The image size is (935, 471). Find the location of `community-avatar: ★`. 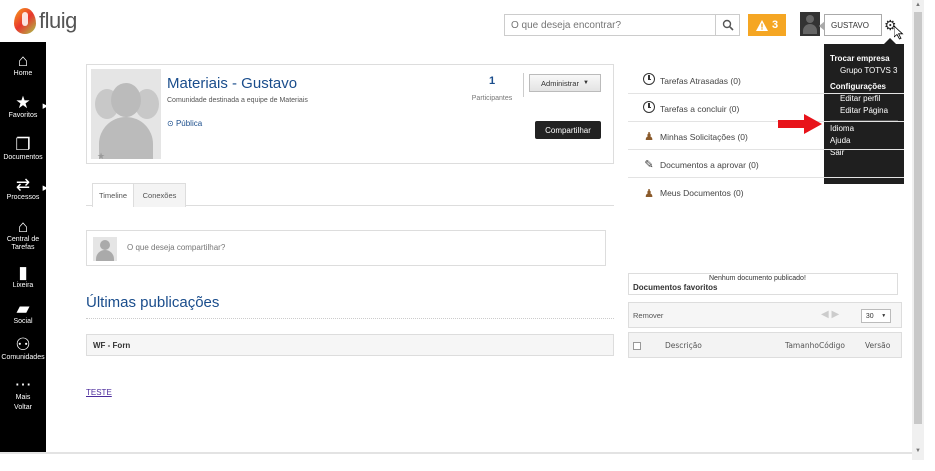

community-avatar: ★ is located at coordinates (126, 114).